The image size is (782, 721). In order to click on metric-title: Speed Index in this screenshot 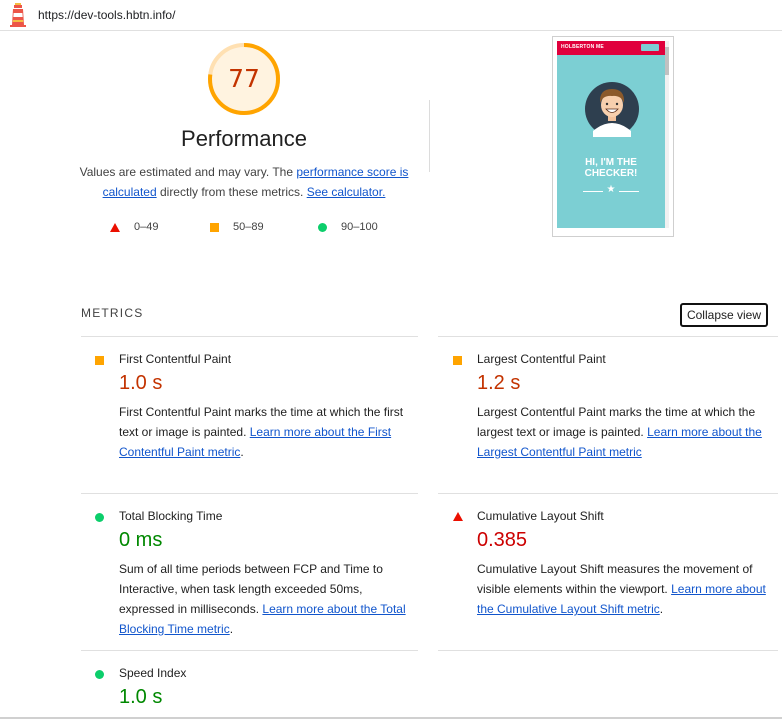, I will do `click(153, 673)`.